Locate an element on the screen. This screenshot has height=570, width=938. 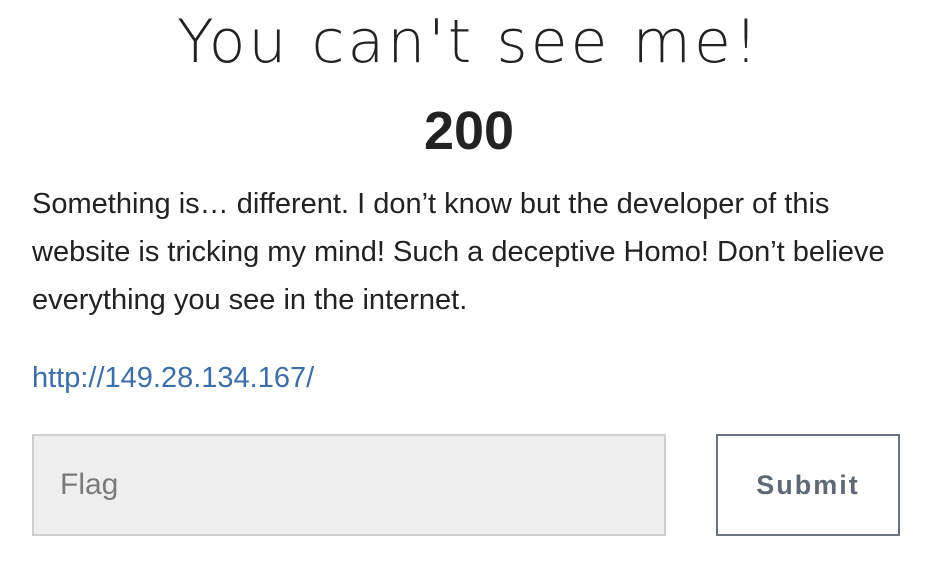
submit-button: Submit is located at coordinates (808, 485).